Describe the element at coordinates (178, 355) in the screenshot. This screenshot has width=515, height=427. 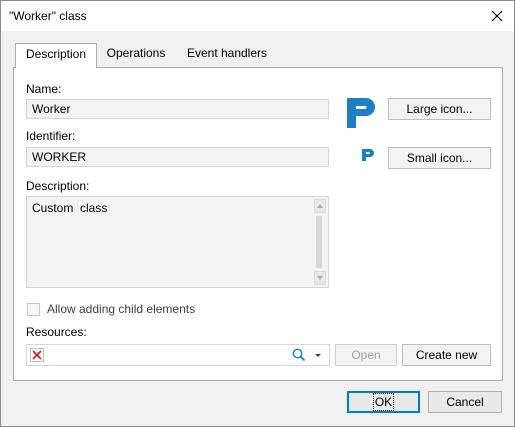
I see `resources-combo` at that location.